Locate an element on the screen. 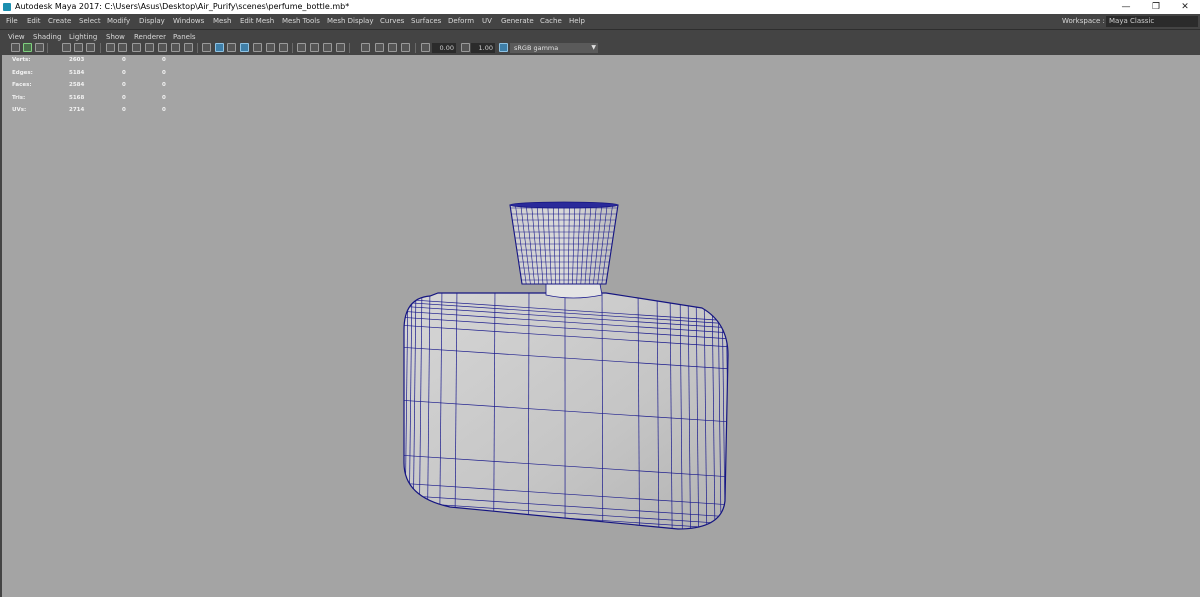 This screenshot has height=597, width=1200. view-transform-value: sRGB gamma is located at coordinates (536, 48).